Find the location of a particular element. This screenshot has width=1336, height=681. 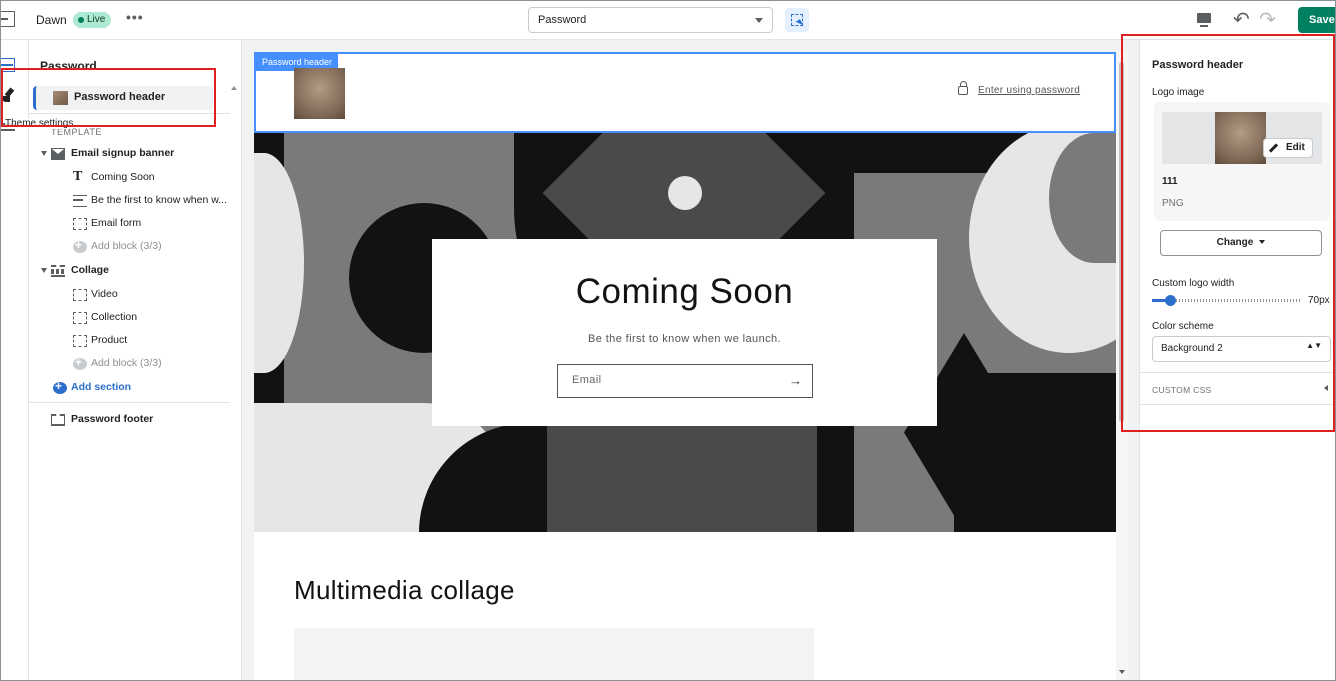

live-status-badge: Live is located at coordinates (92, 20).